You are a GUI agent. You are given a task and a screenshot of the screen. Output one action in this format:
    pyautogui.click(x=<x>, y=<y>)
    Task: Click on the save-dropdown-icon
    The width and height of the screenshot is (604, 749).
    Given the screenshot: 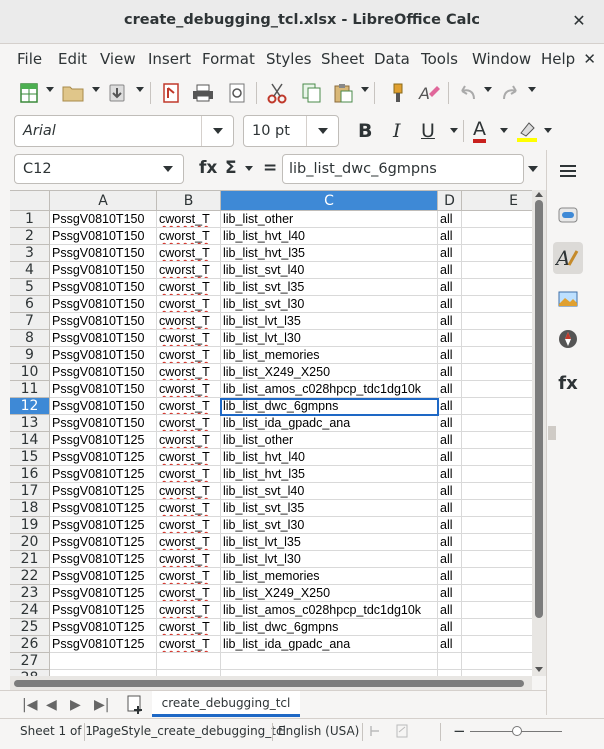 What is the action you would take?
    pyautogui.click(x=140, y=89)
    